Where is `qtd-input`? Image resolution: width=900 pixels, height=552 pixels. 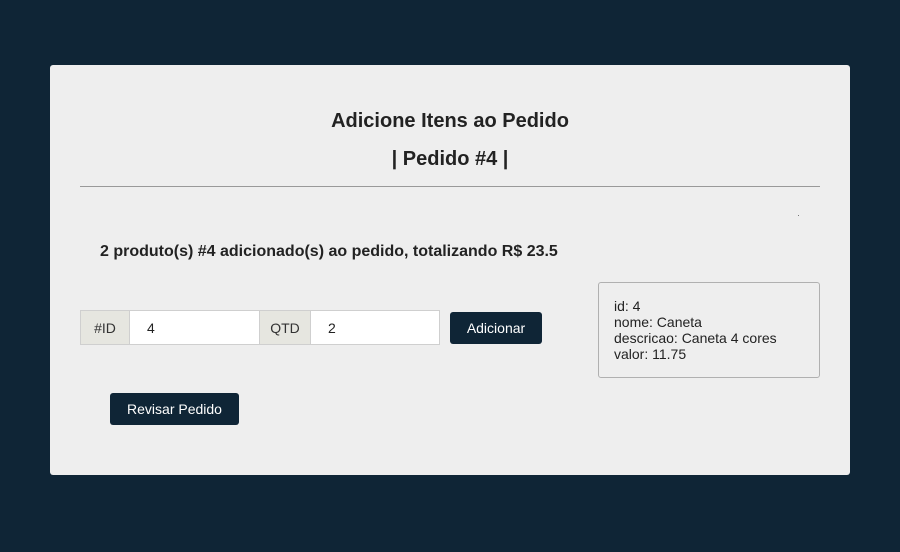 qtd-input is located at coordinates (375, 327).